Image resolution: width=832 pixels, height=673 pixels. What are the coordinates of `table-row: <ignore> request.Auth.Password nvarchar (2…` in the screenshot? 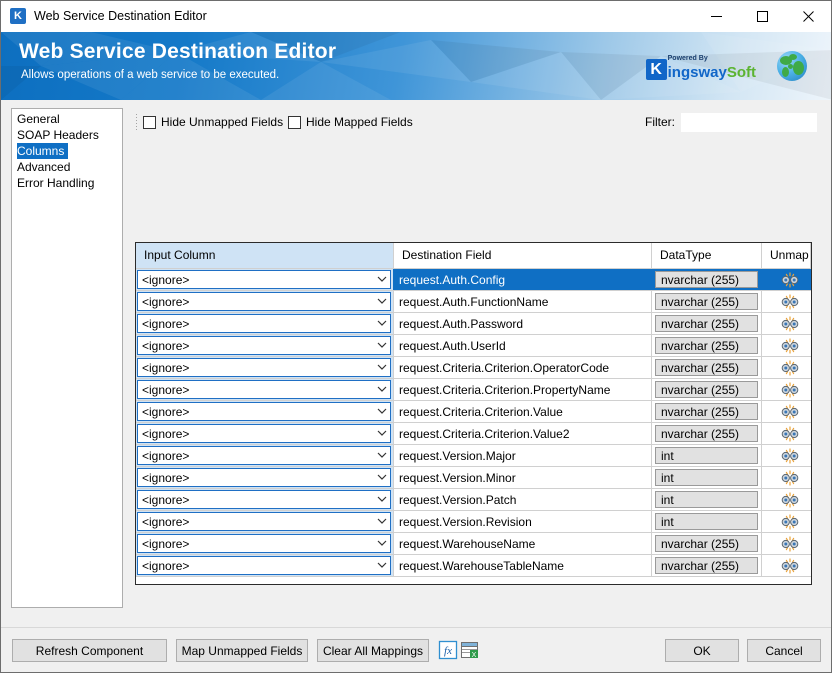 It's located at (473, 324).